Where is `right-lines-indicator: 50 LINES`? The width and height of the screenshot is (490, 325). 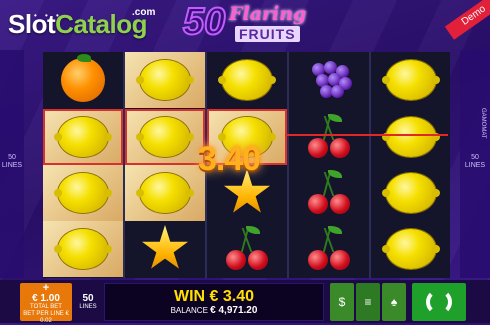 right-lines-indicator: 50 LINES is located at coordinates (475, 162).